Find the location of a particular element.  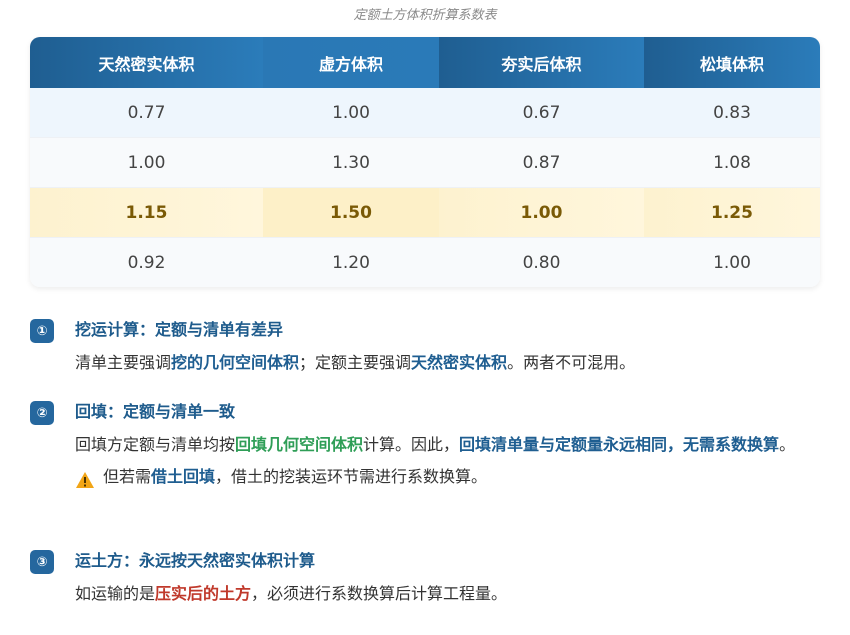

header-natural-volume: 天然密实体积 is located at coordinates (146, 62).